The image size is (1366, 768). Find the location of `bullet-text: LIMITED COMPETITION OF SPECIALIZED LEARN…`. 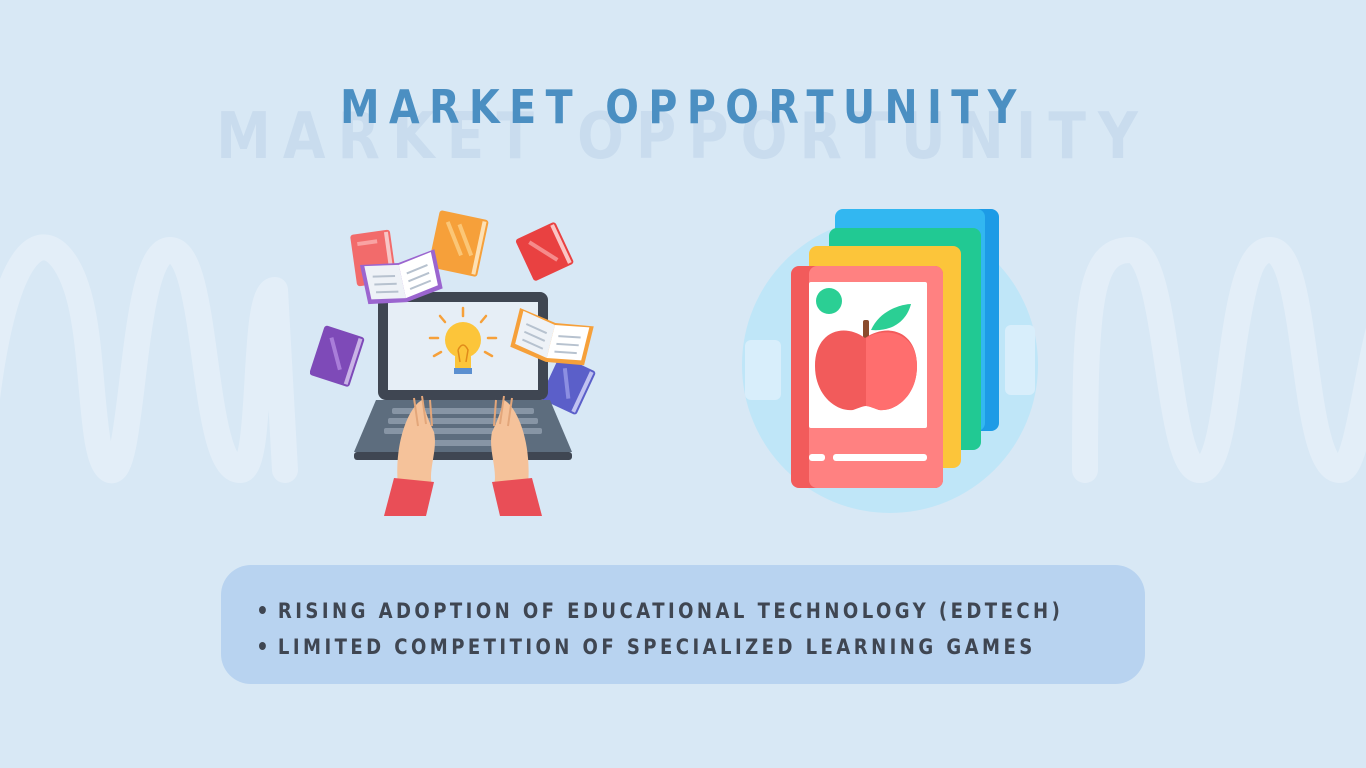

bullet-text: LIMITED COMPETITION OF SPECIALIZED LEARN… is located at coordinates (656, 647).